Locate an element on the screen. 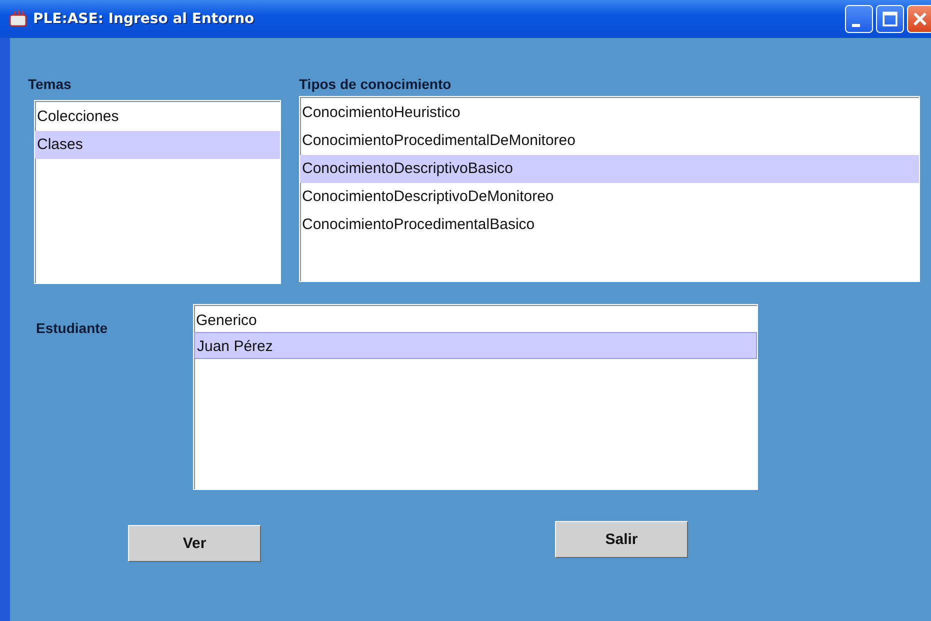 The image size is (931, 621). topic-list: Colecciones Clases is located at coordinates (157, 192).